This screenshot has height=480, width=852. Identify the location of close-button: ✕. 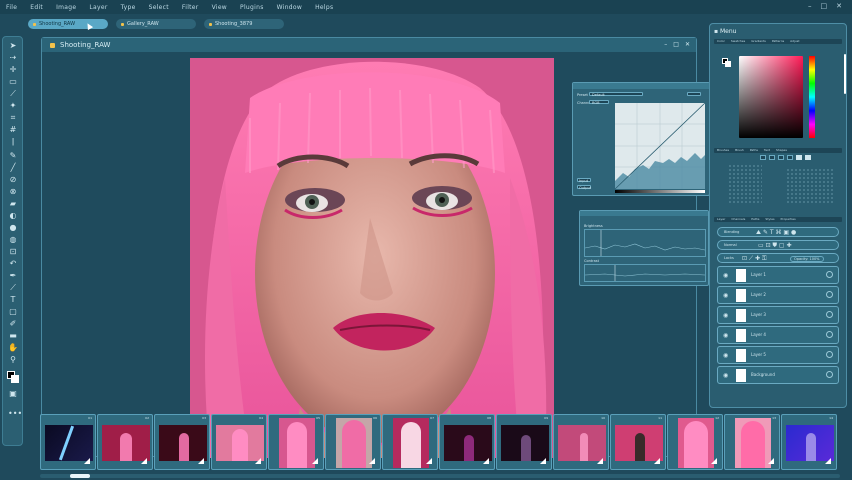
(839, 6).